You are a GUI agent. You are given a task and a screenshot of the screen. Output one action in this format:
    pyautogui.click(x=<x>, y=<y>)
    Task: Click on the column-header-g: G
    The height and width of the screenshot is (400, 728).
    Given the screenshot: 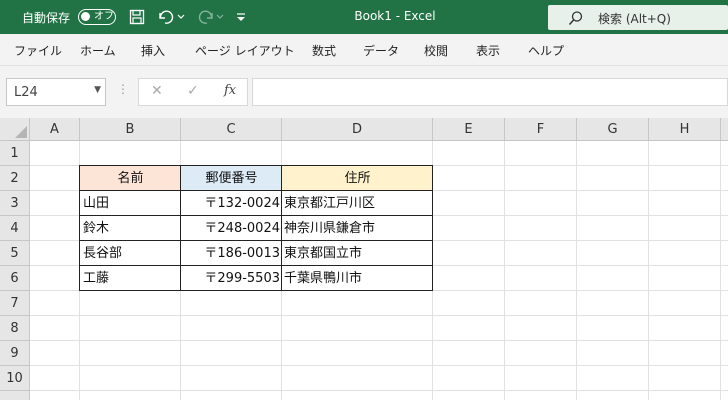 What is the action you would take?
    pyautogui.click(x=613, y=129)
    